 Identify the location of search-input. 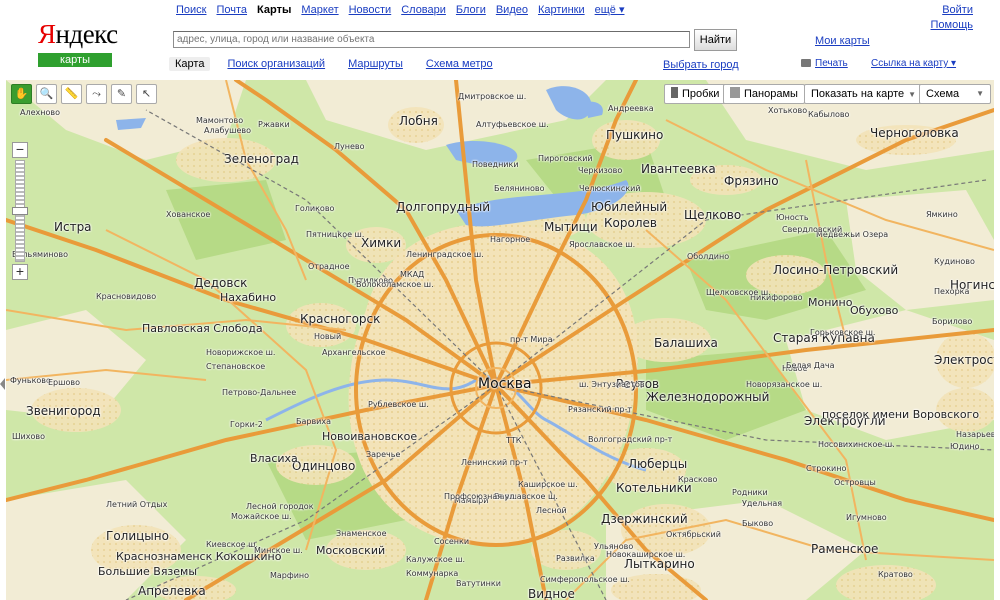
(431, 39).